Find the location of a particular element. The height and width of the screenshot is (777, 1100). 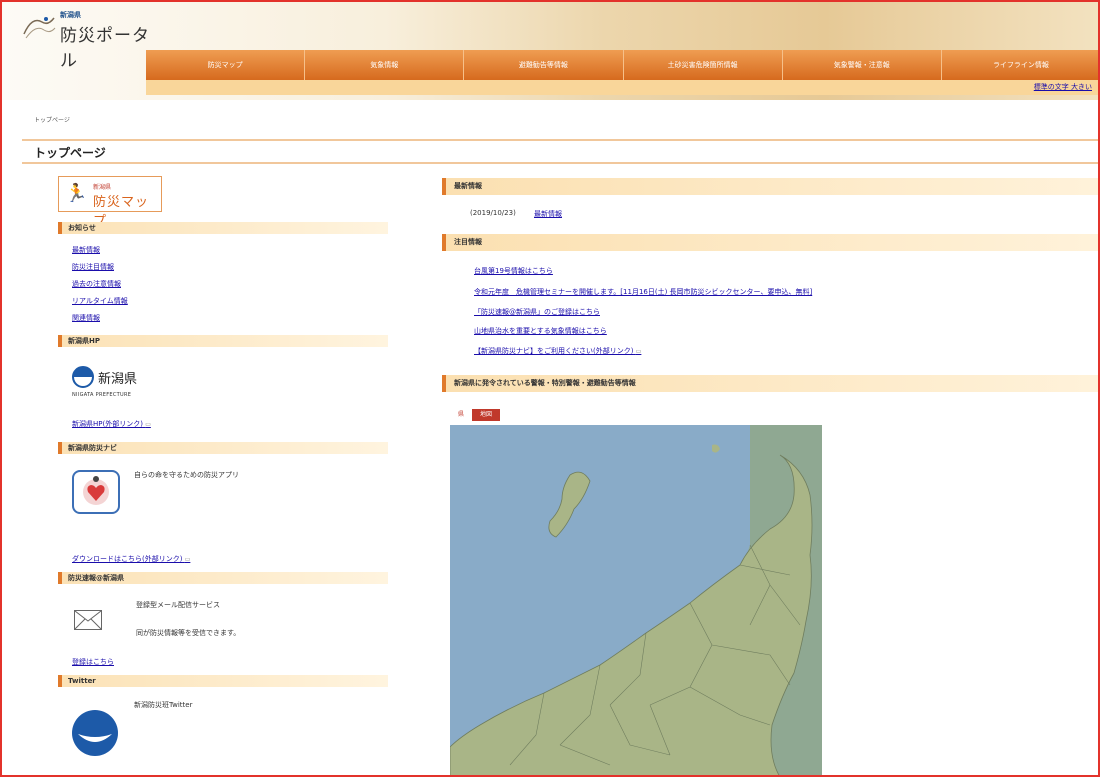

navi-app-icon is located at coordinates (96, 492).